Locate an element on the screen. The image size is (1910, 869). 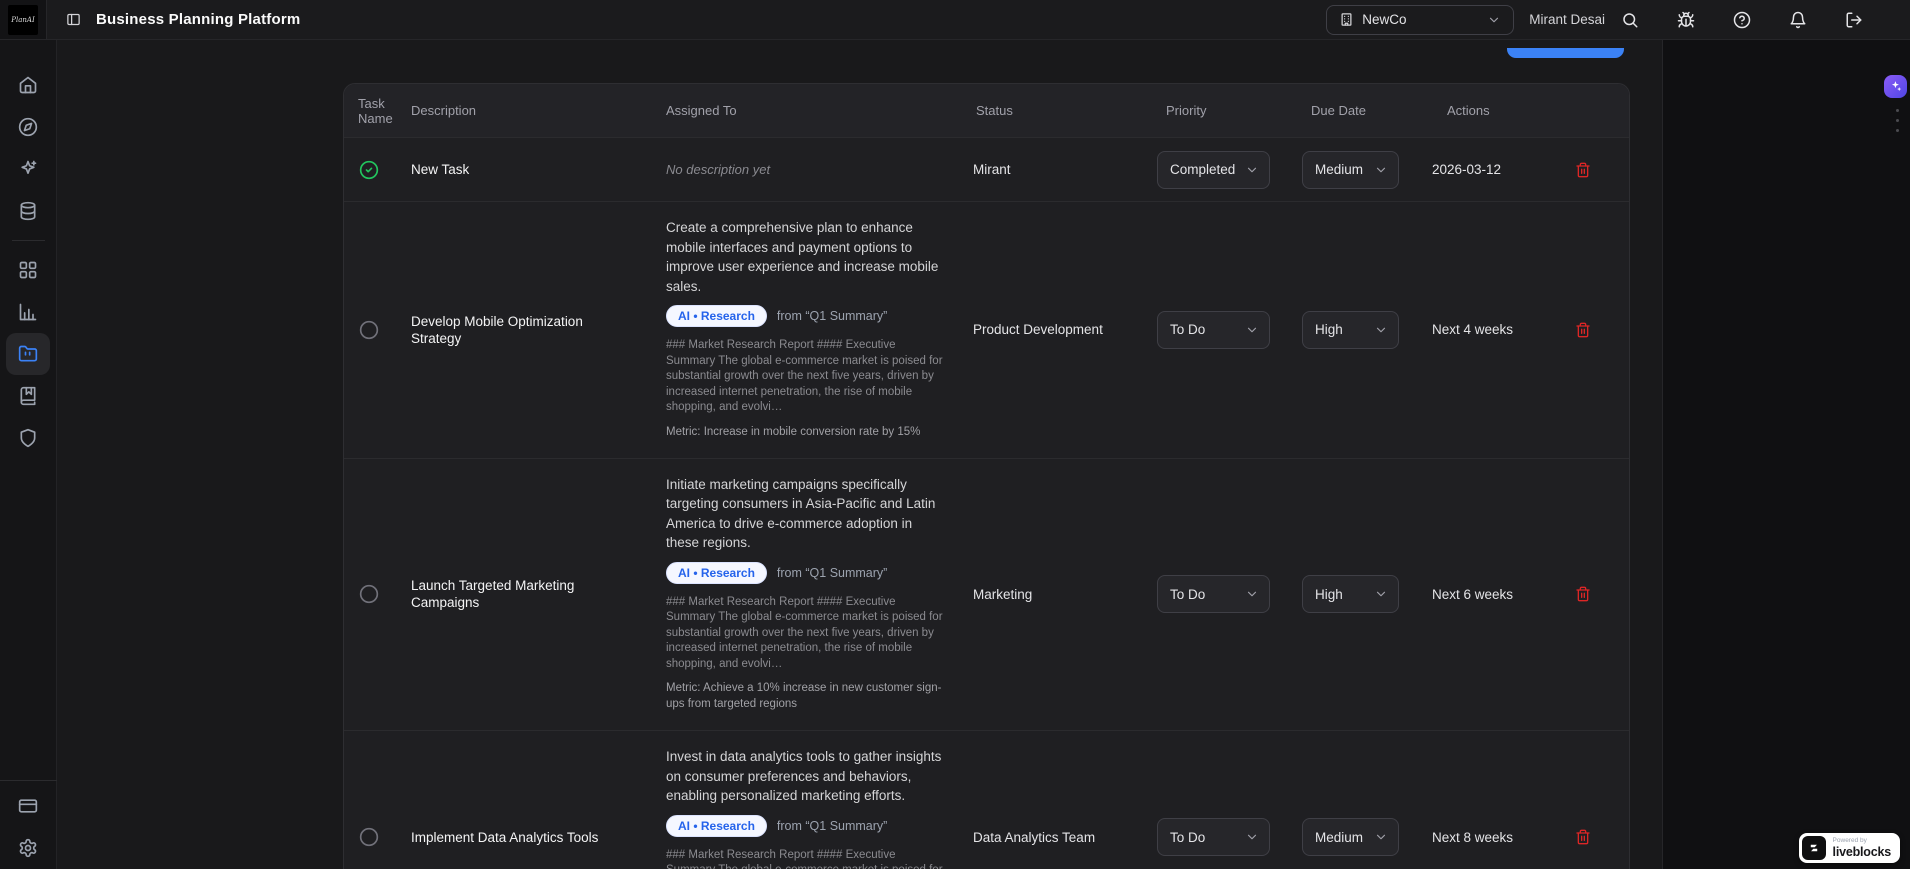
check-circle-icon is located at coordinates (369, 170).